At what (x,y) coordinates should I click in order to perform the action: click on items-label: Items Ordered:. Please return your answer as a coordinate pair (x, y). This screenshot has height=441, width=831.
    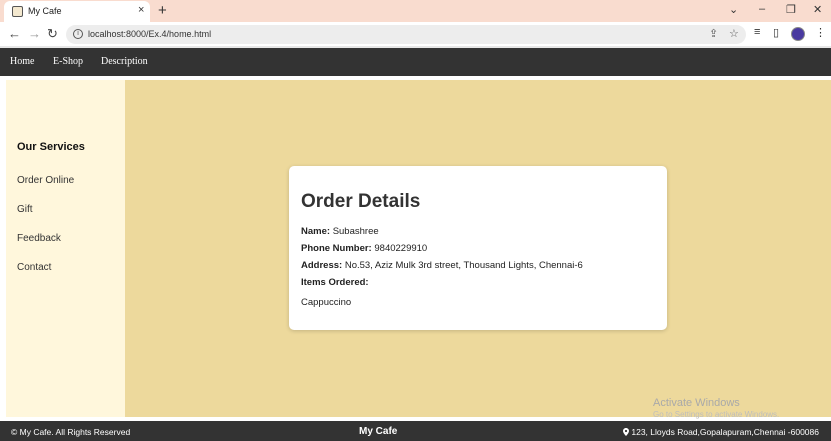
    Looking at the image, I should click on (335, 282).